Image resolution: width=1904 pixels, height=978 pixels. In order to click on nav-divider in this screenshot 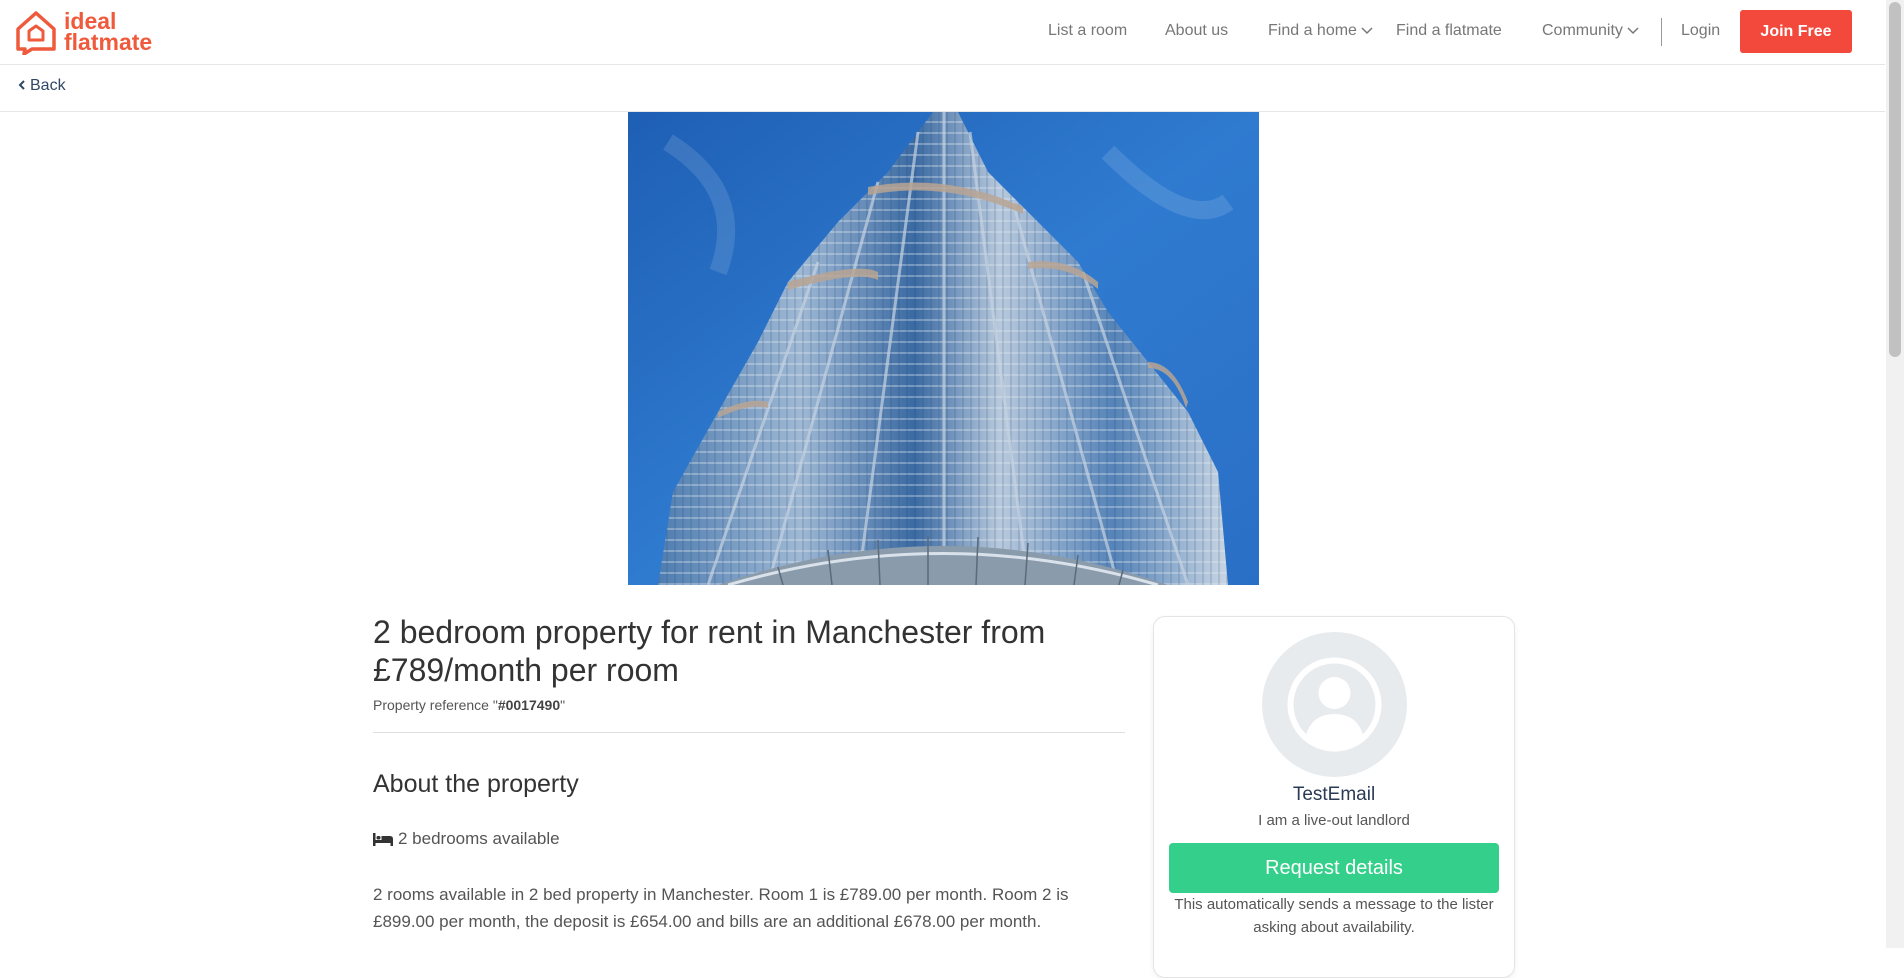, I will do `click(1661, 32)`.